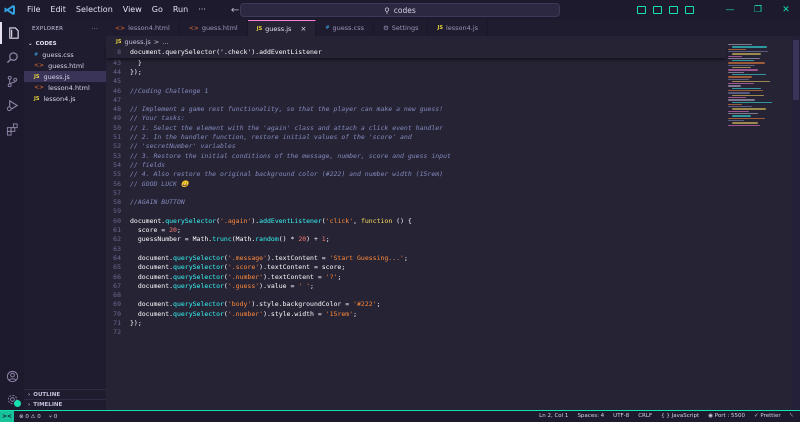  Describe the element at coordinates (202, 10) in the screenshot. I see `menu-more: ···` at that location.